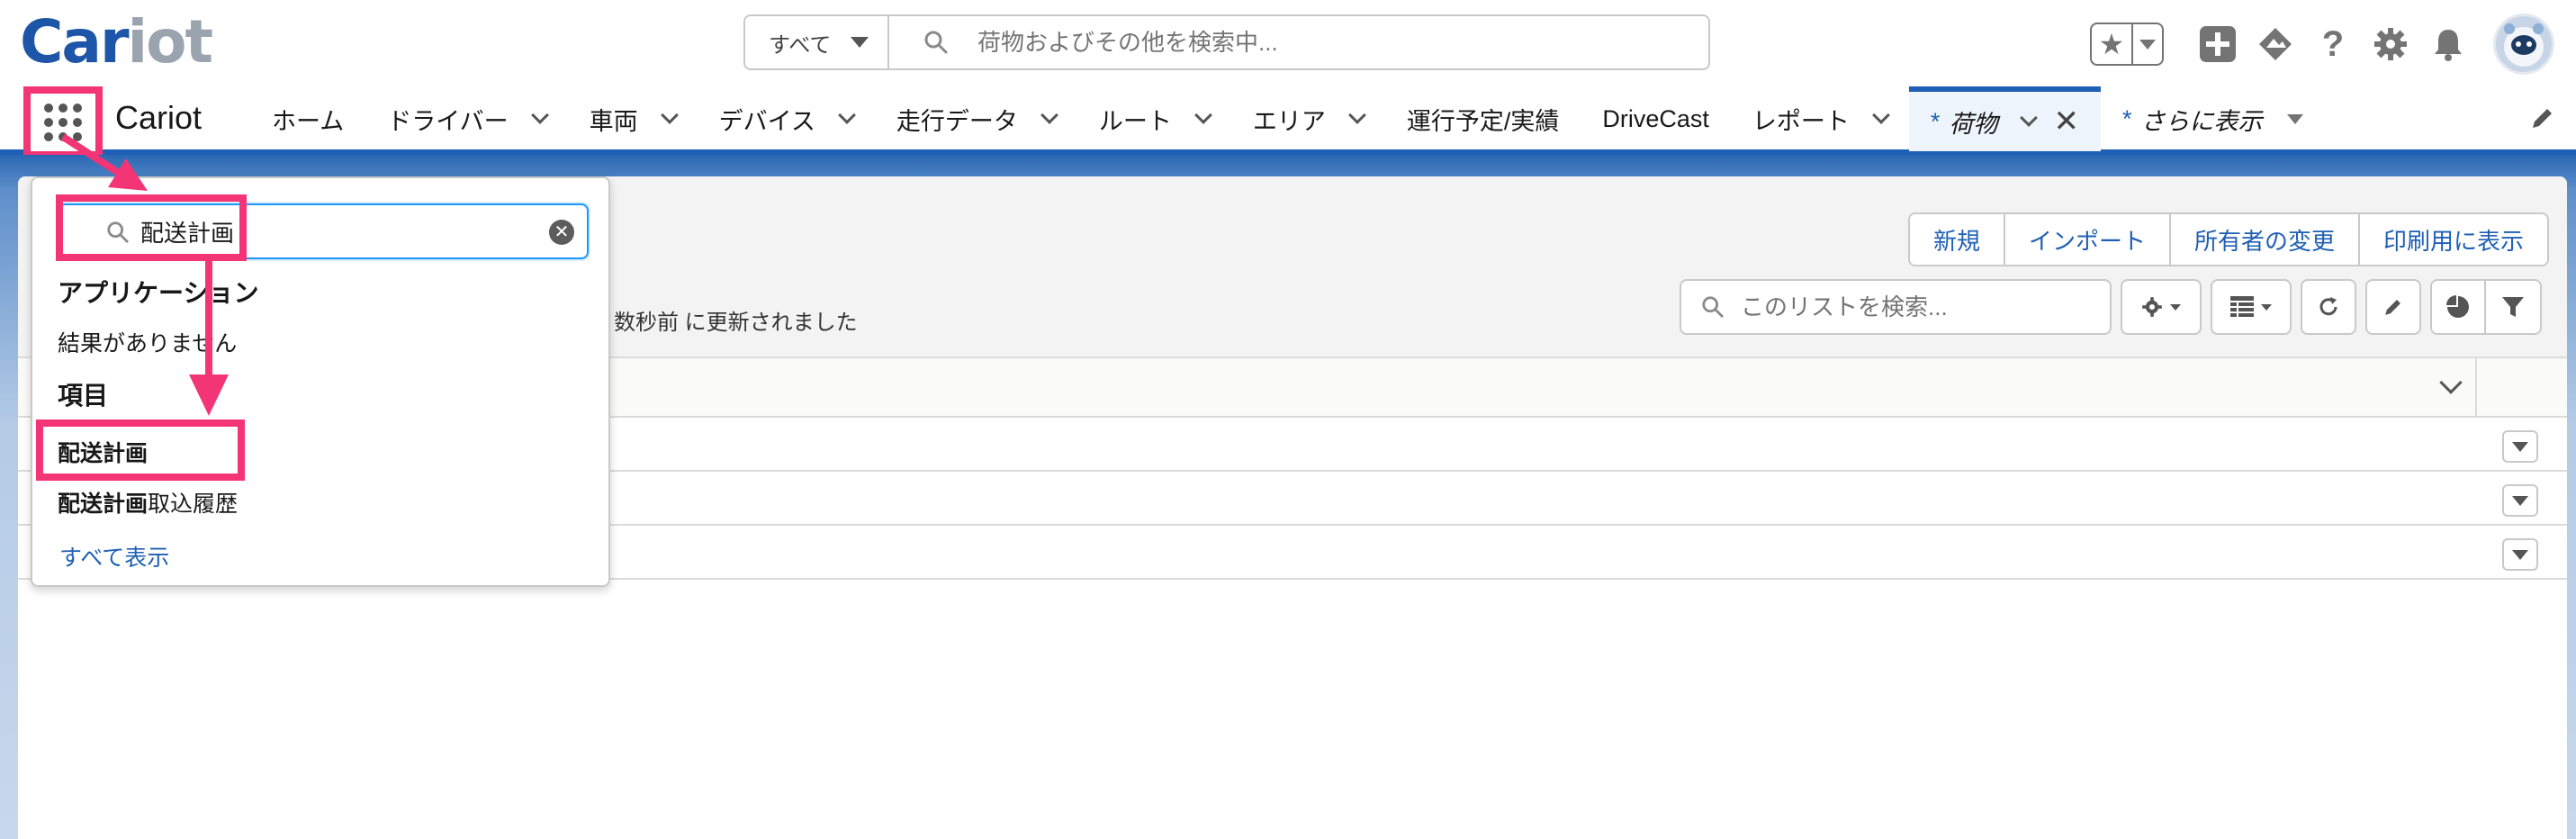 Image resolution: width=2576 pixels, height=839 pixels. What do you see at coordinates (2004, 119) in the screenshot?
I see `nav-item-cargo-active: * 荷物 ✕` at bounding box center [2004, 119].